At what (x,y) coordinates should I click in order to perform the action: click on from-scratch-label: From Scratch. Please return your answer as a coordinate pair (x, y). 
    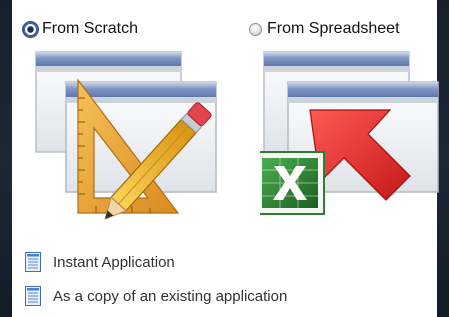
    Looking at the image, I should click on (90, 29).